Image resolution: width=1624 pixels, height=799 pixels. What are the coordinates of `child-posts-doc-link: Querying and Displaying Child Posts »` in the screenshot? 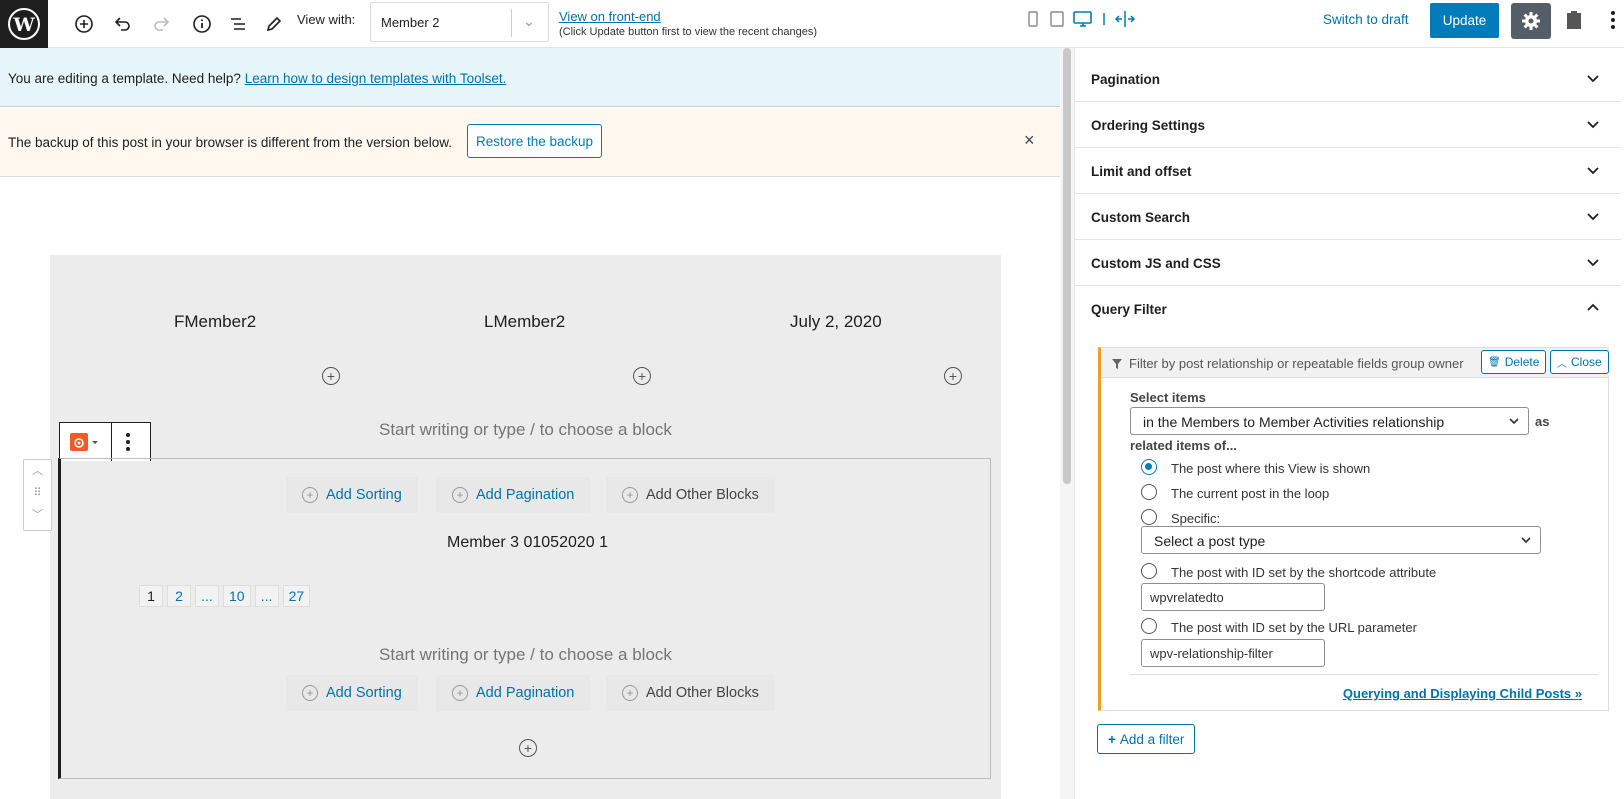 It's located at (1462, 693).